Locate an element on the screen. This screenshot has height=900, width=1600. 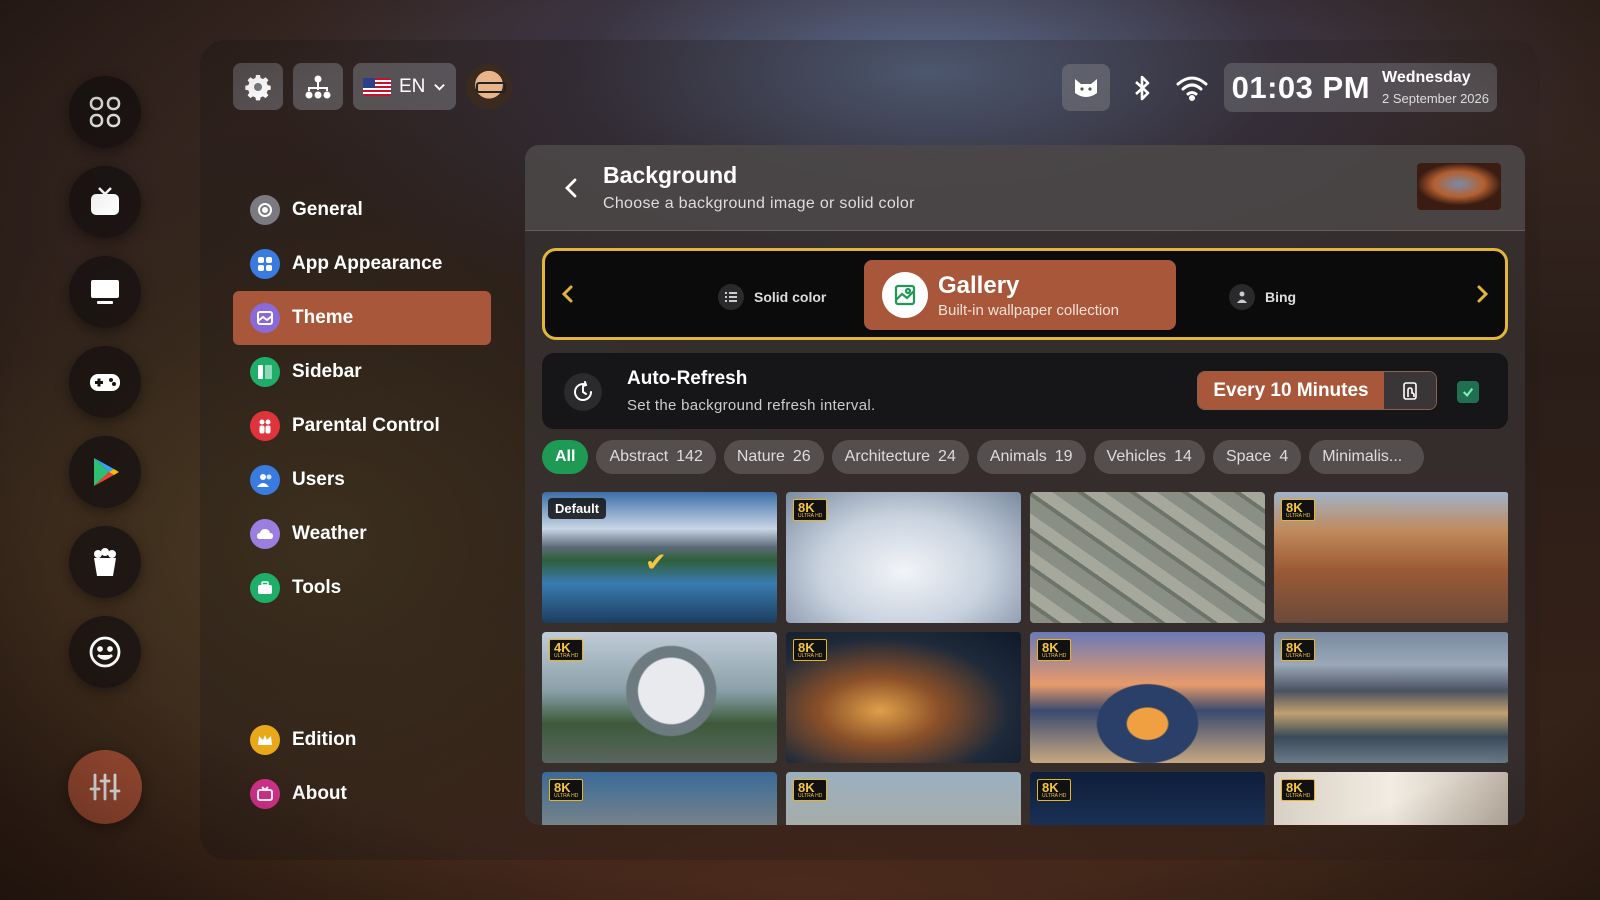
monitor-icon is located at coordinates (105, 292).